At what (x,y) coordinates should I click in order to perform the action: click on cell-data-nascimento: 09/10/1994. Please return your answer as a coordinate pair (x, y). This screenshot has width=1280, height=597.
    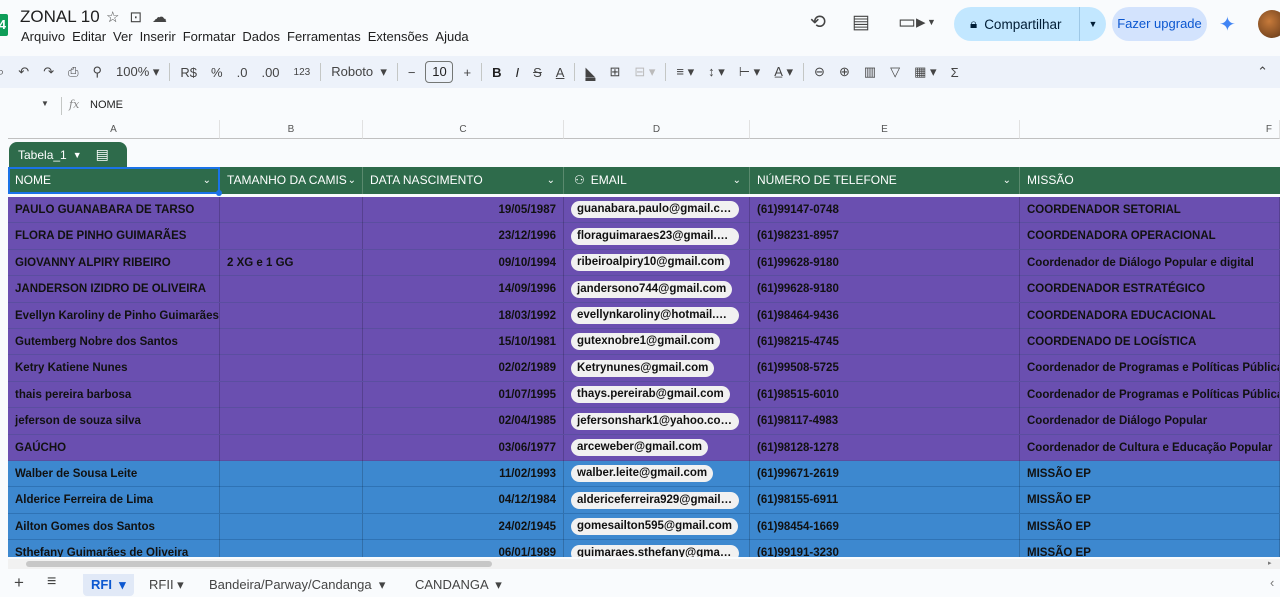
    Looking at the image, I should click on (463, 262).